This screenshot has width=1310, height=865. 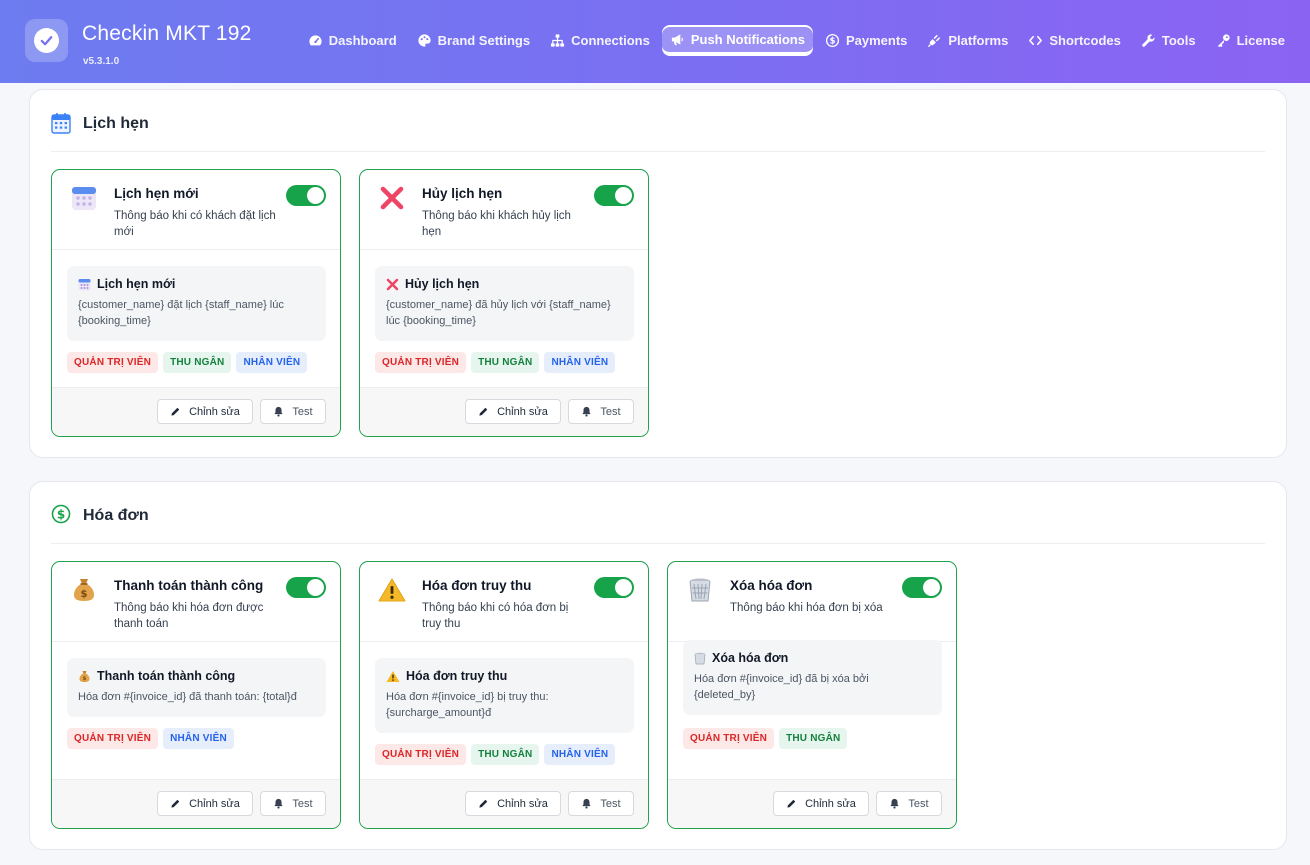 I want to click on nav-payments: $ Payments, so click(x=866, y=40).